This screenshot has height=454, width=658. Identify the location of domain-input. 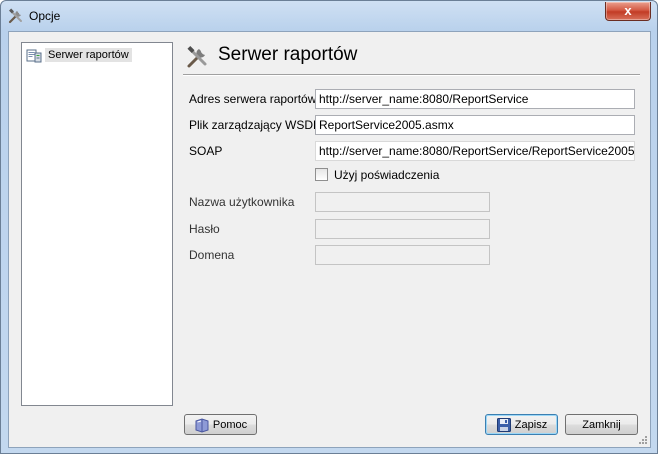
(402, 255).